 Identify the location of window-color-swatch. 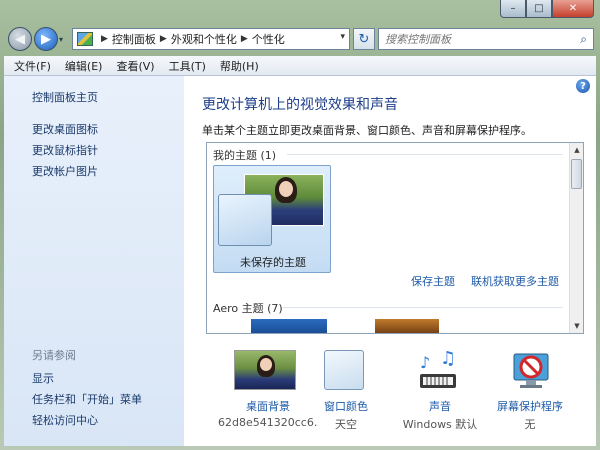
(344, 370).